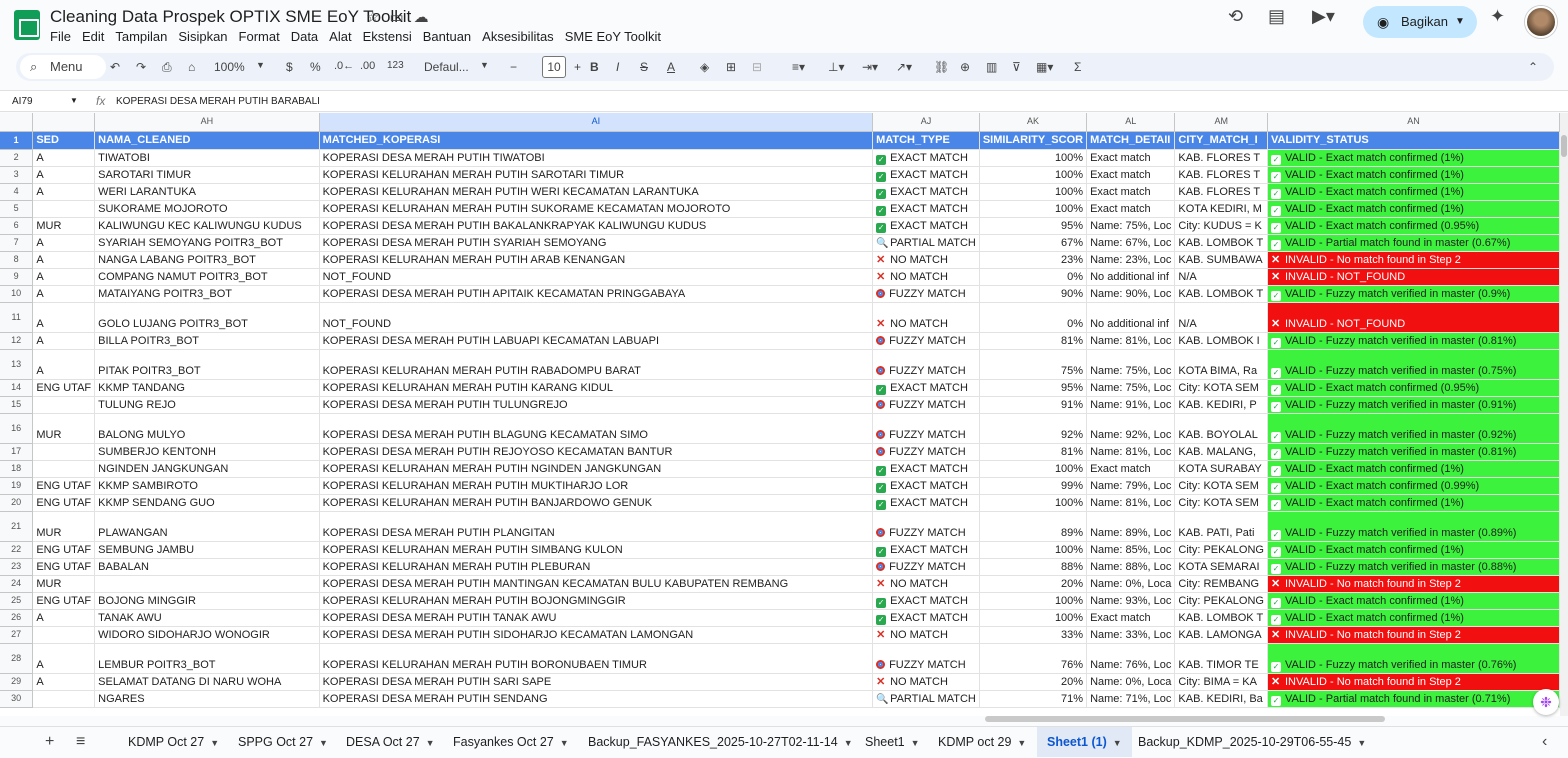 The width and height of the screenshot is (1568, 758). What do you see at coordinates (17, 699) in the screenshot?
I see `row-number: 30` at bounding box center [17, 699].